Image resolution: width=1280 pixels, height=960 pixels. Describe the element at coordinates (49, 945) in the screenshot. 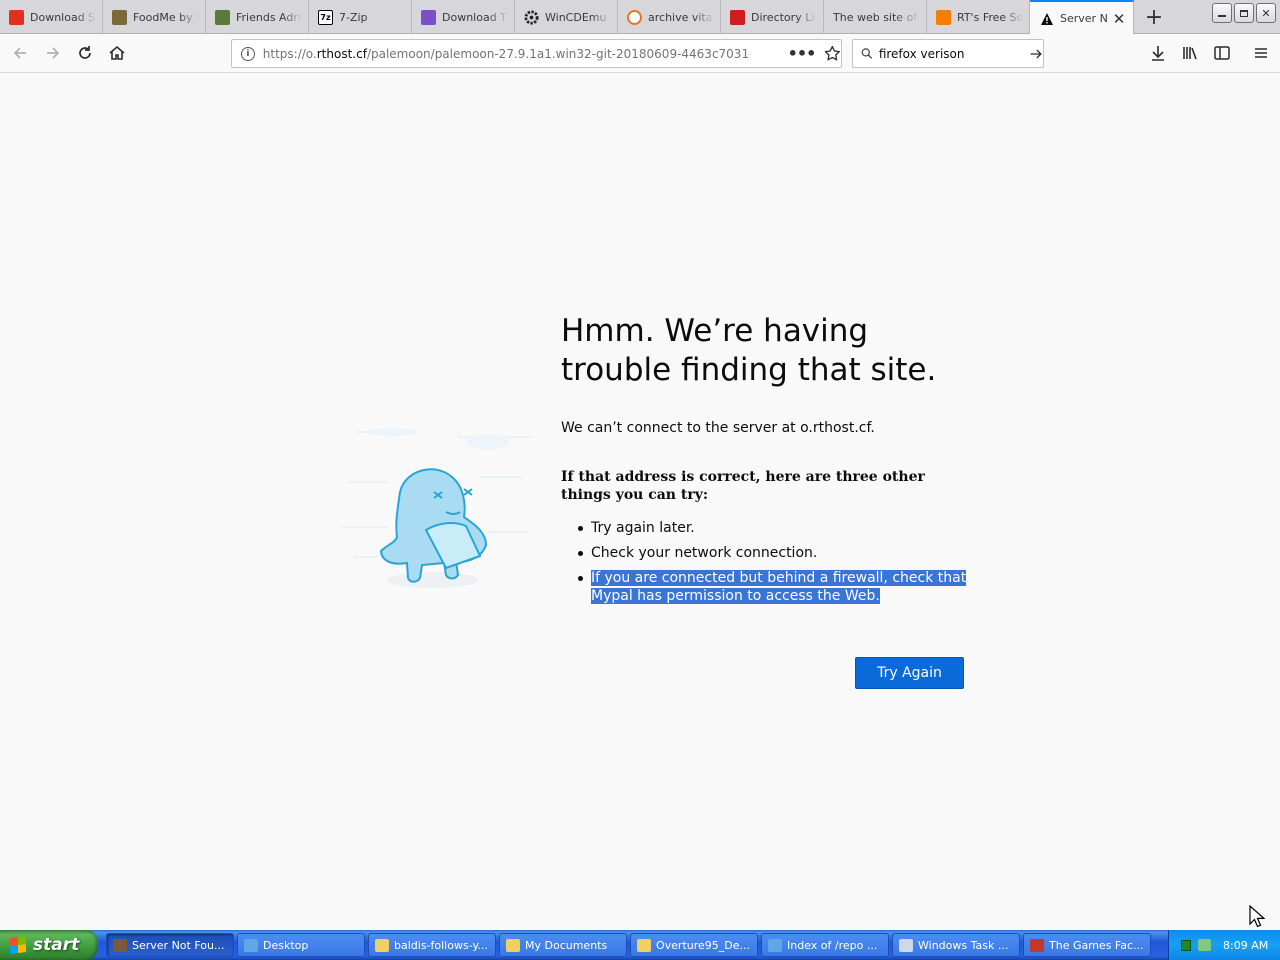

I see `start-button: start` at that location.